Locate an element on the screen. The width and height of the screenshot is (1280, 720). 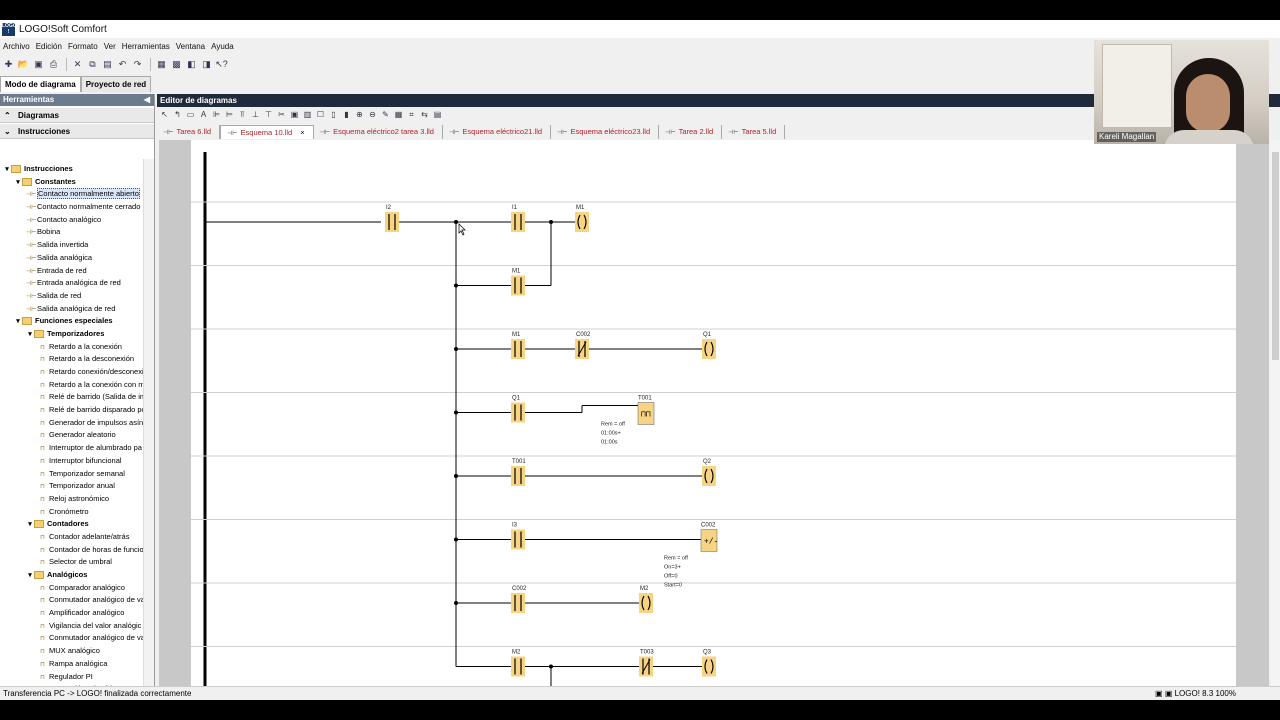
save-icon: ▣ is located at coordinates (38, 64).